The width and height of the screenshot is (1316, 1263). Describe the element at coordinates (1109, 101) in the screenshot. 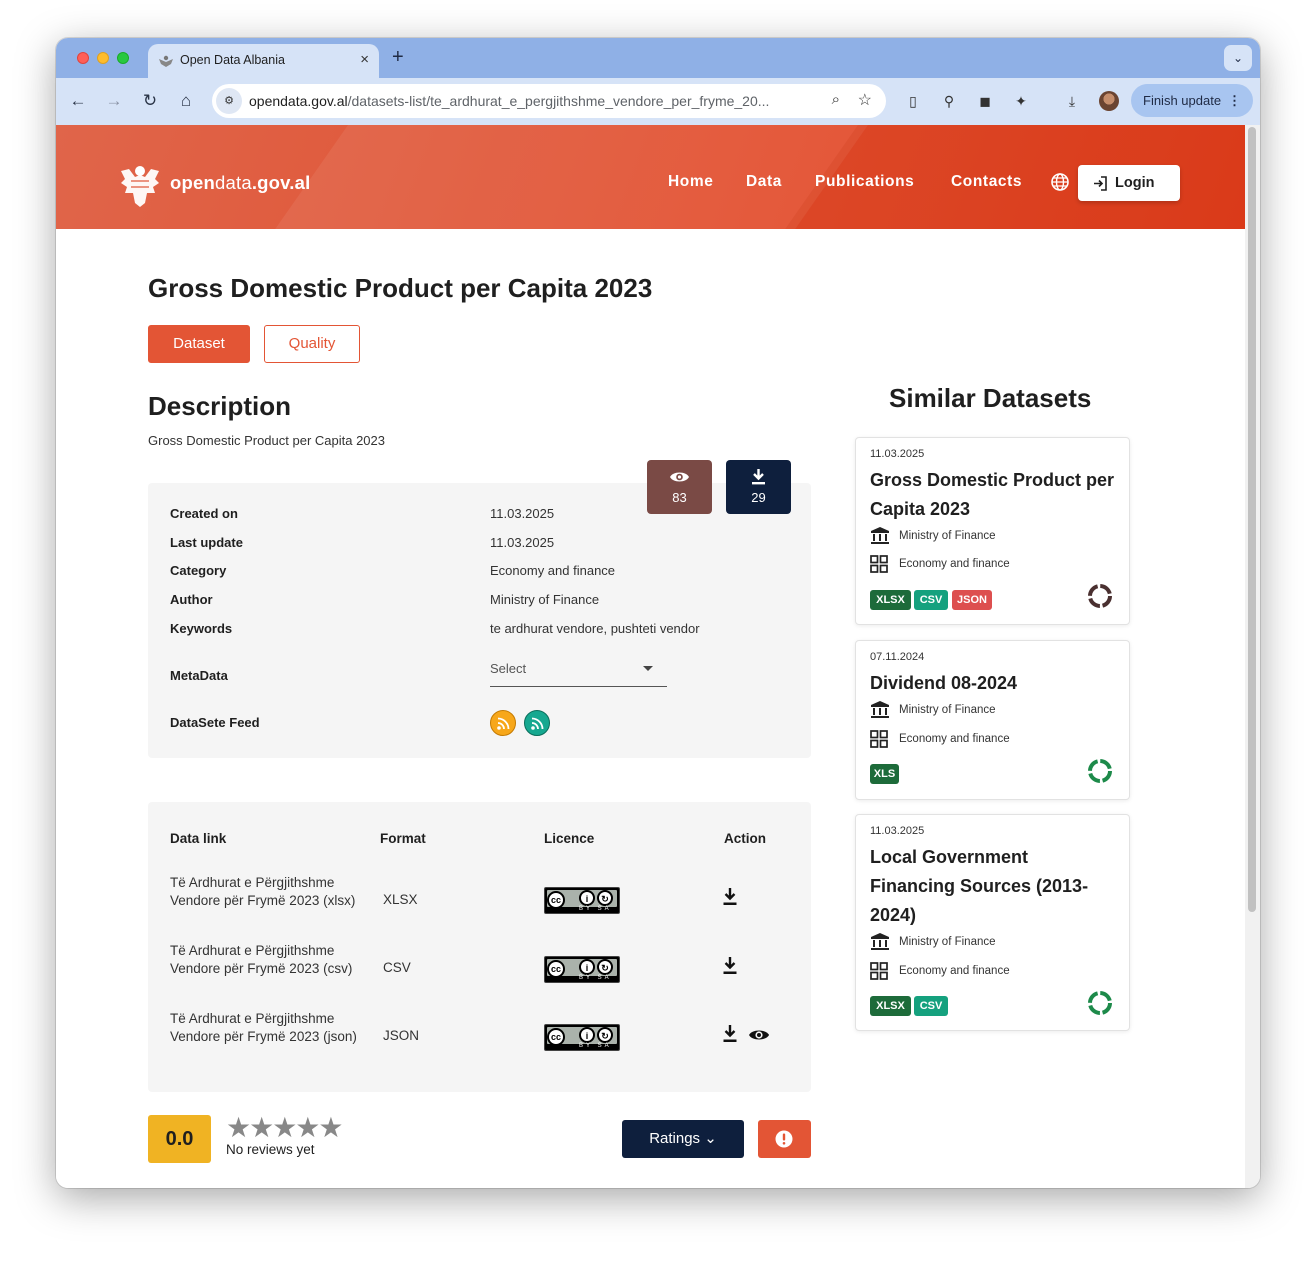

I see `profile-avatar` at that location.